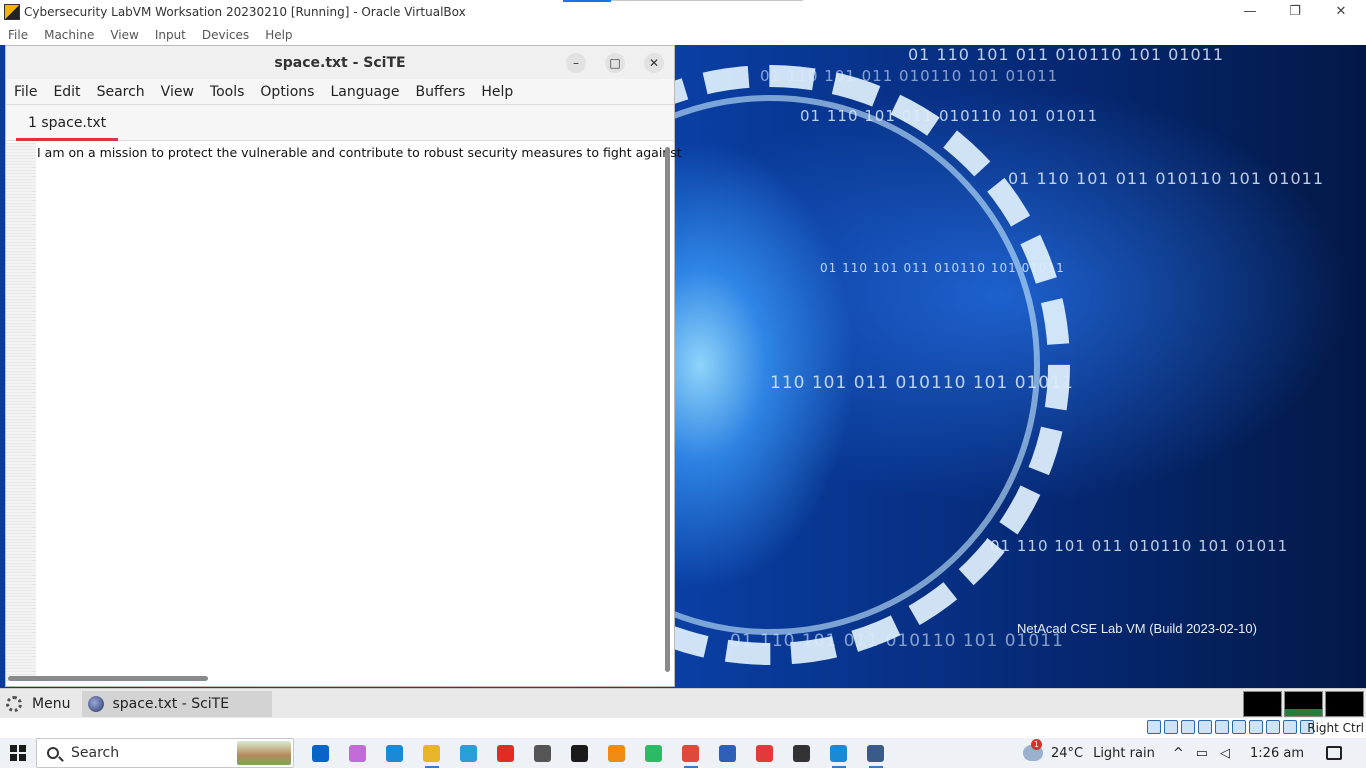 The width and height of the screenshot is (1366, 768). What do you see at coordinates (121, 92) in the screenshot?
I see `scite-menu-search: Search` at bounding box center [121, 92].